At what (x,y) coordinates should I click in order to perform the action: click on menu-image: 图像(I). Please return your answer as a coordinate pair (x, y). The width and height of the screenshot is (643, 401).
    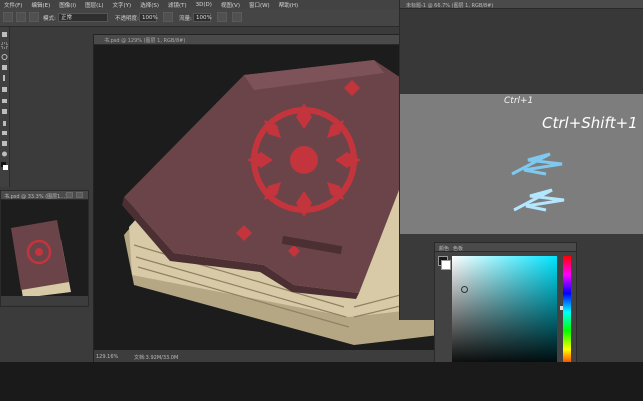
    Looking at the image, I should click on (67, 5).